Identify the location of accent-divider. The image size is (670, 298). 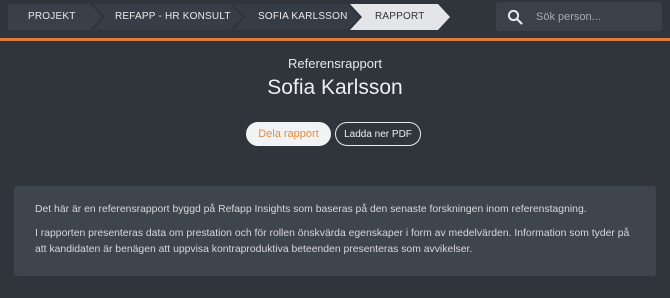
(335, 39).